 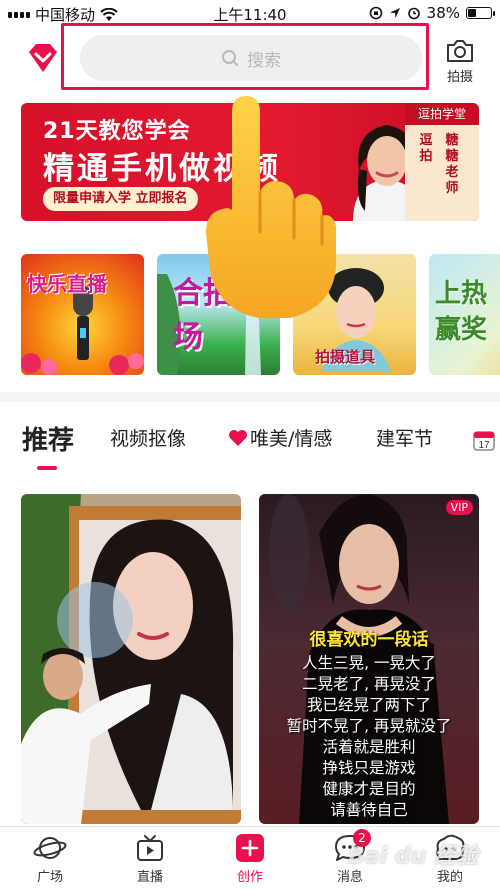 What do you see at coordinates (404, 437) in the screenshot?
I see `tab-army-day: 建军节` at bounding box center [404, 437].